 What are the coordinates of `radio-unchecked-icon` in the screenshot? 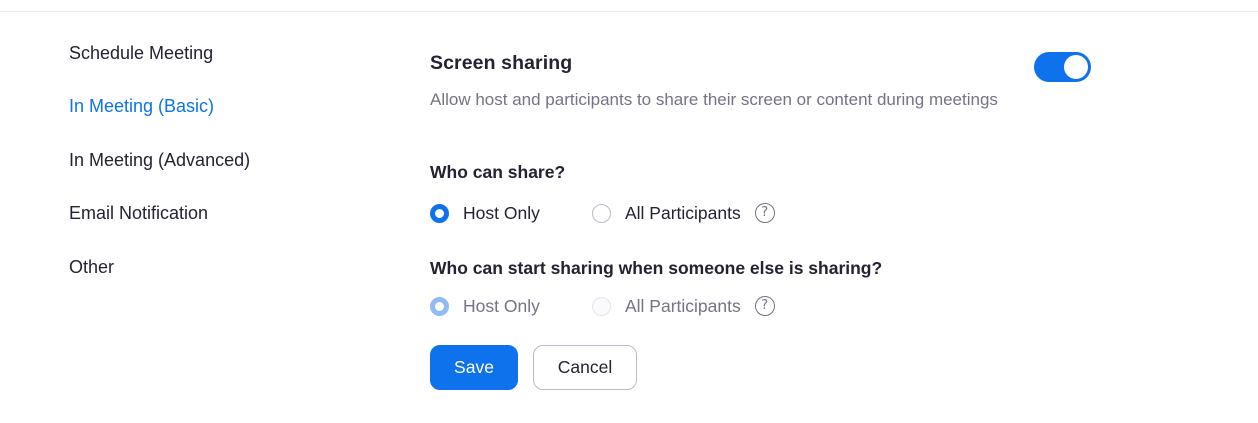 It's located at (601, 213).